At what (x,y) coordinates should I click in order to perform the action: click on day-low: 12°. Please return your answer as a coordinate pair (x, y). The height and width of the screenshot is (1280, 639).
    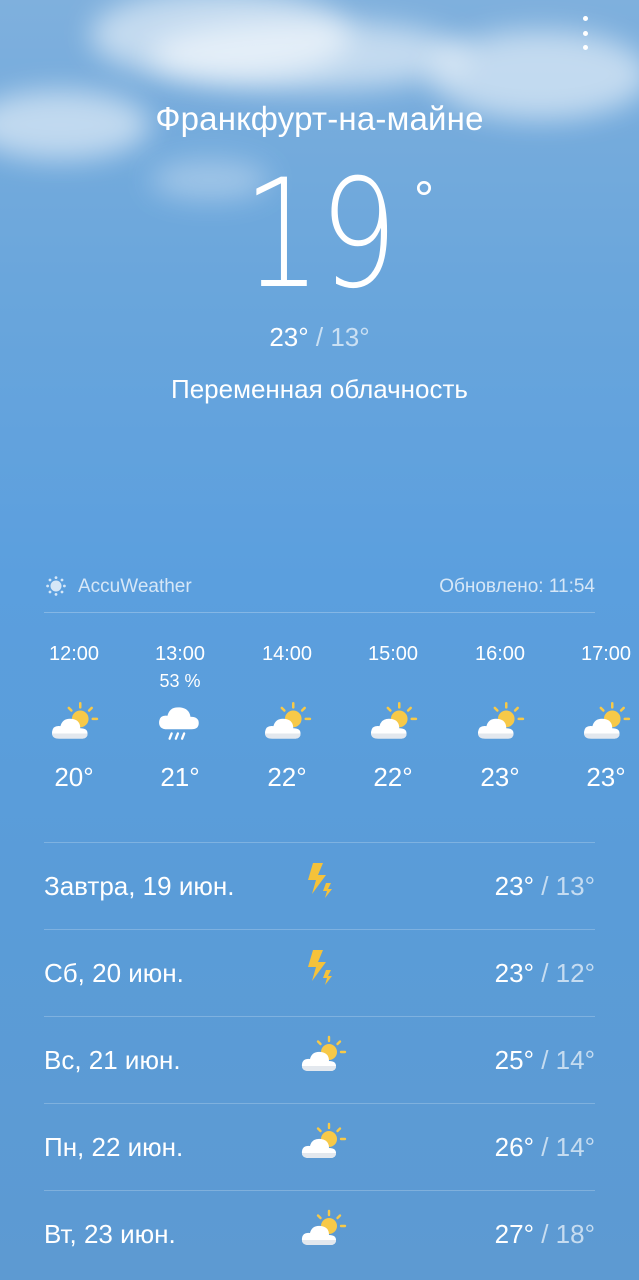
    Looking at the image, I should click on (575, 973).